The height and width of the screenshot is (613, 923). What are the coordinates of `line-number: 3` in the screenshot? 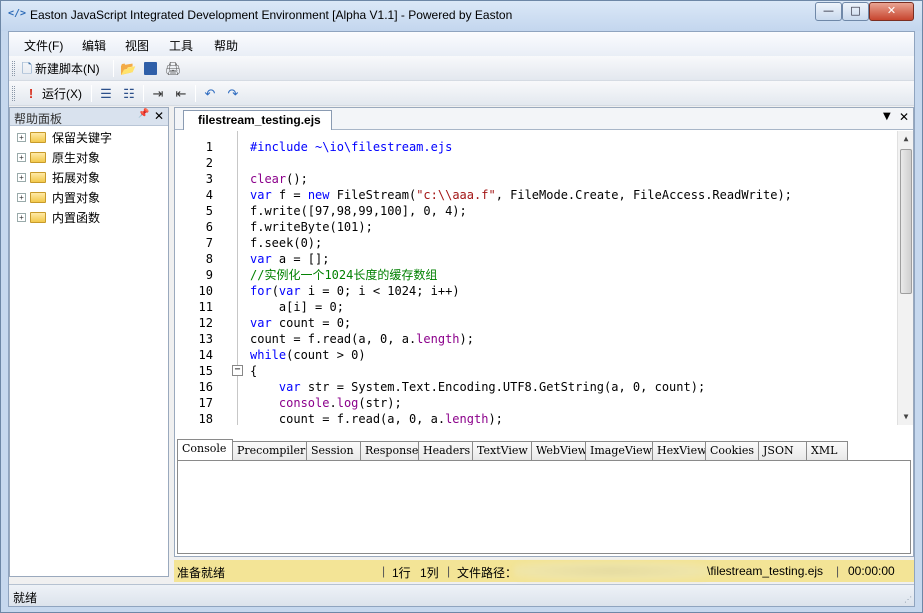 It's located at (209, 179).